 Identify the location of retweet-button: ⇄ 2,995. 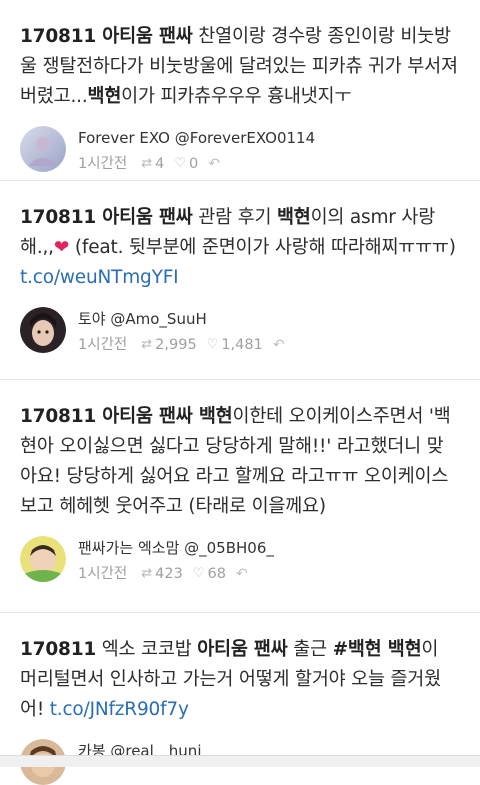
(168, 345).